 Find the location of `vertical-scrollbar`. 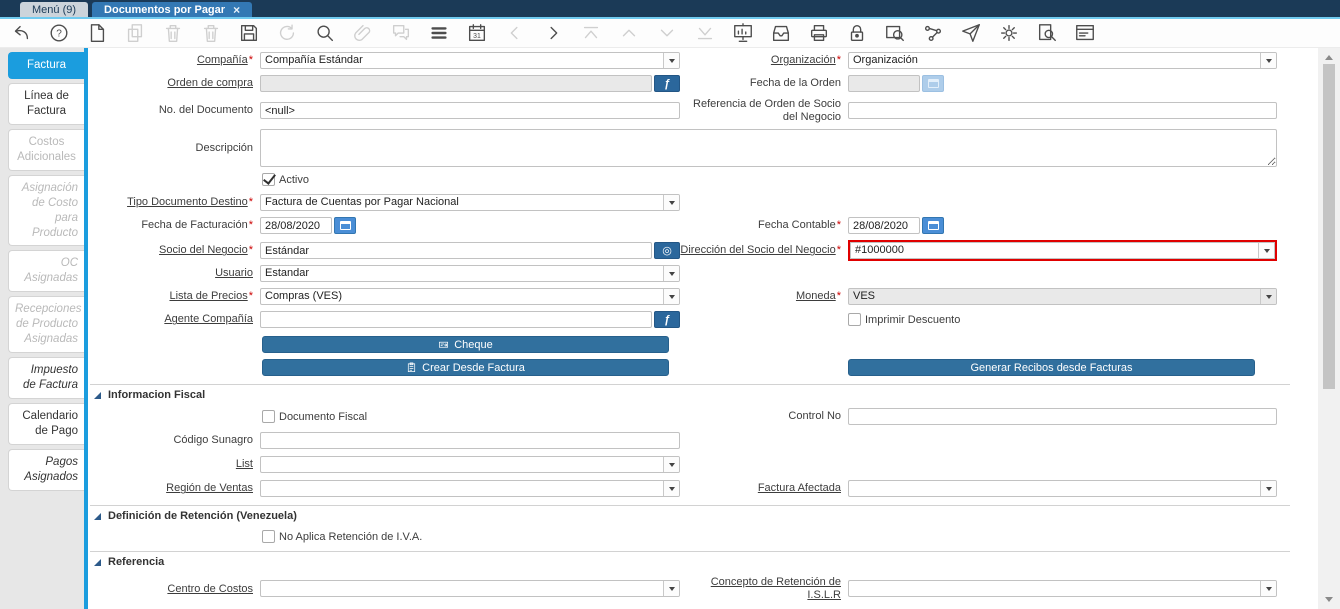

vertical-scrollbar is located at coordinates (1329, 328).